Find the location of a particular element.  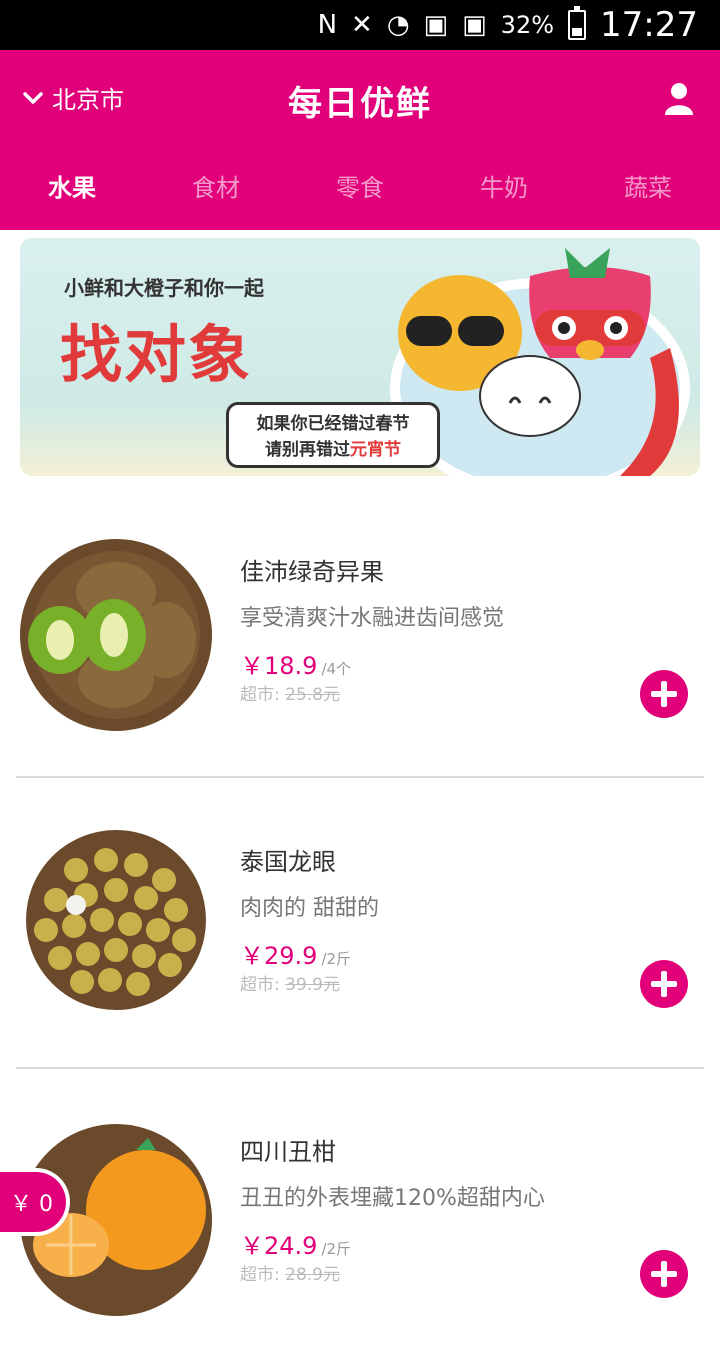

product-image-longan is located at coordinates (116, 920).